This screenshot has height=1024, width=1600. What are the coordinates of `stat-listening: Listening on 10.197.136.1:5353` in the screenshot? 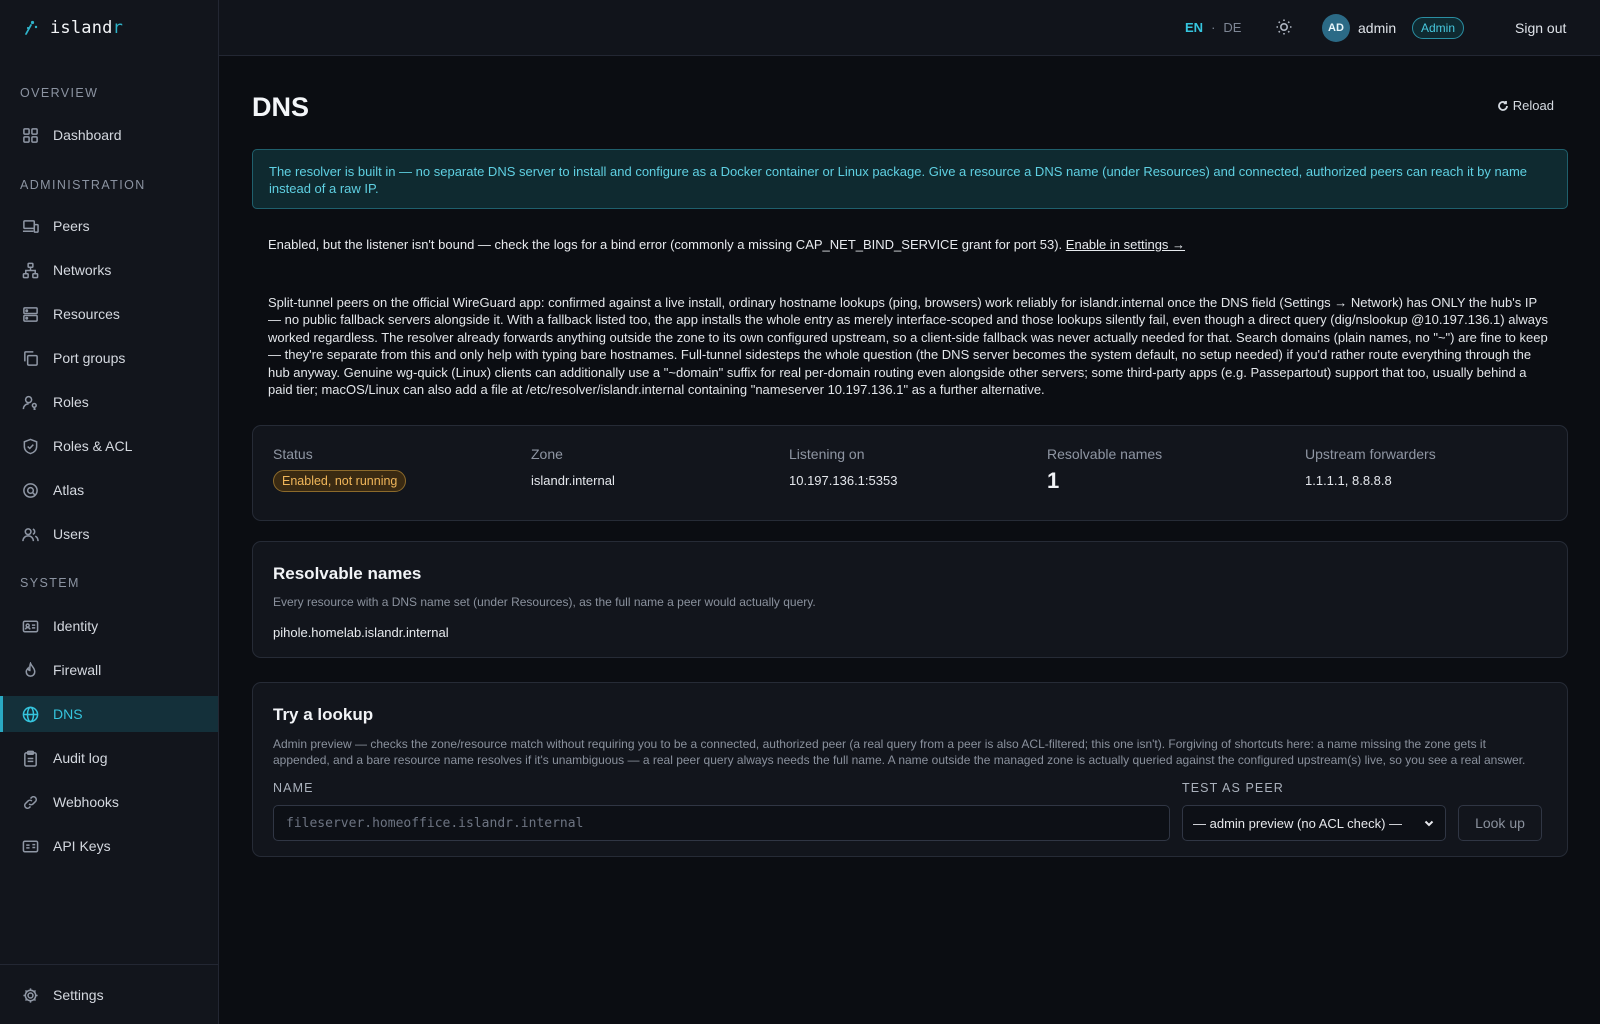 It's located at (843, 467).